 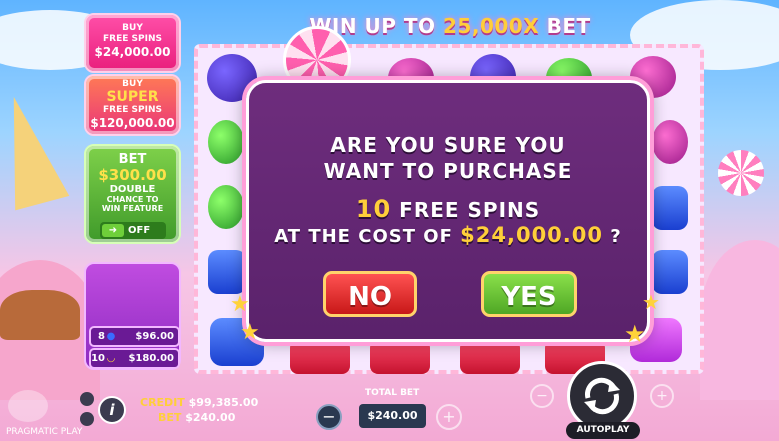 I want to click on bet-decrease-button: −, so click(x=329, y=417).